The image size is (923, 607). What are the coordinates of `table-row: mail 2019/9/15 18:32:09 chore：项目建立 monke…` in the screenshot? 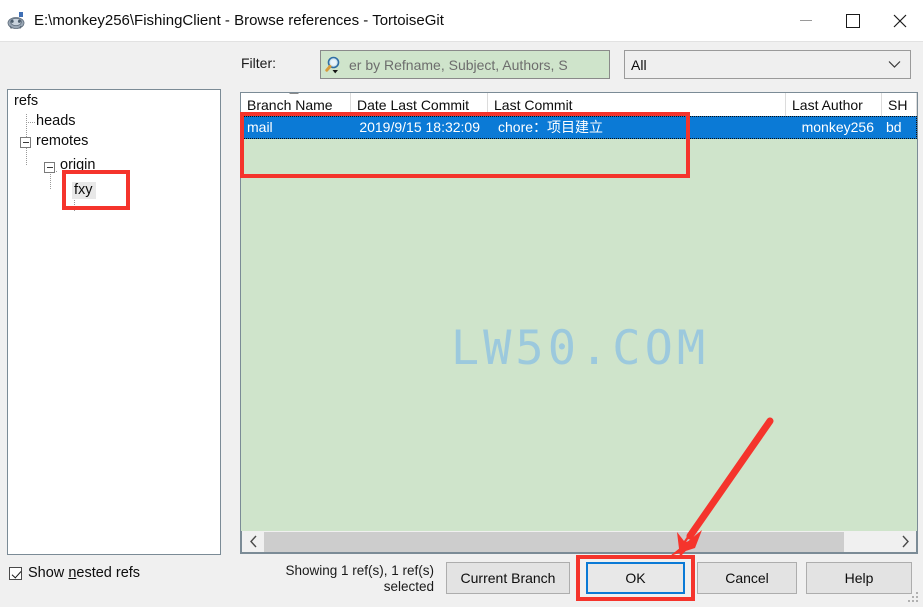 It's located at (579, 127).